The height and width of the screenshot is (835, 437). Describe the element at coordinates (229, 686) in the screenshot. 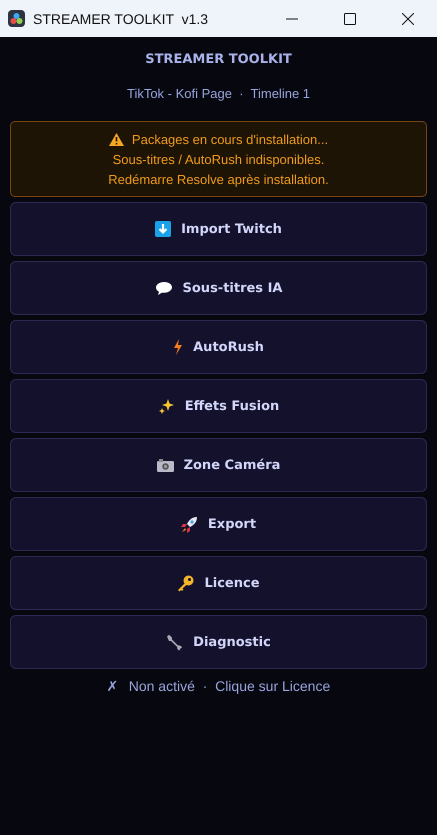

I see `status-text: Non activé · Clique sur Licence` at that location.